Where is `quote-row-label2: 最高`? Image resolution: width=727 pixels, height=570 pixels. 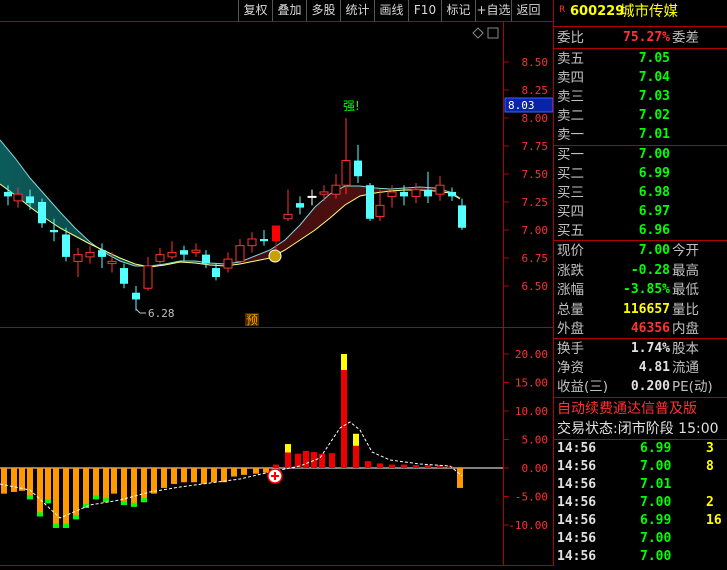
quote-row-label2: 最高 is located at coordinates (685, 270).